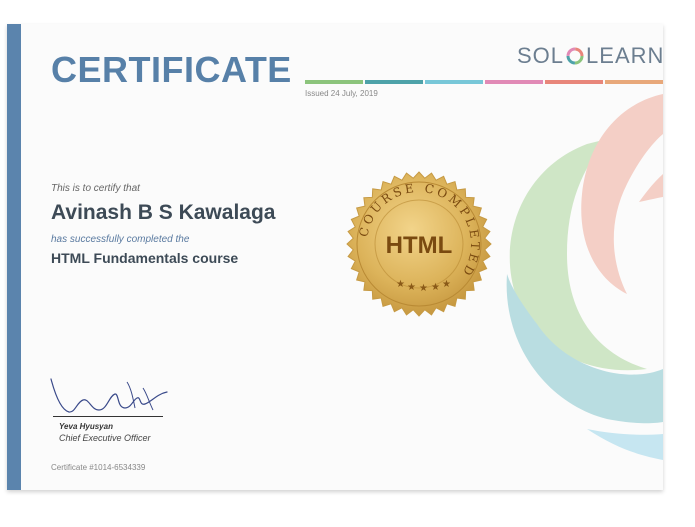 Image resolution: width=695 pixels, height=527 pixels. Describe the element at coordinates (575, 56) in the screenshot. I see `solo-ring-icon` at that location.